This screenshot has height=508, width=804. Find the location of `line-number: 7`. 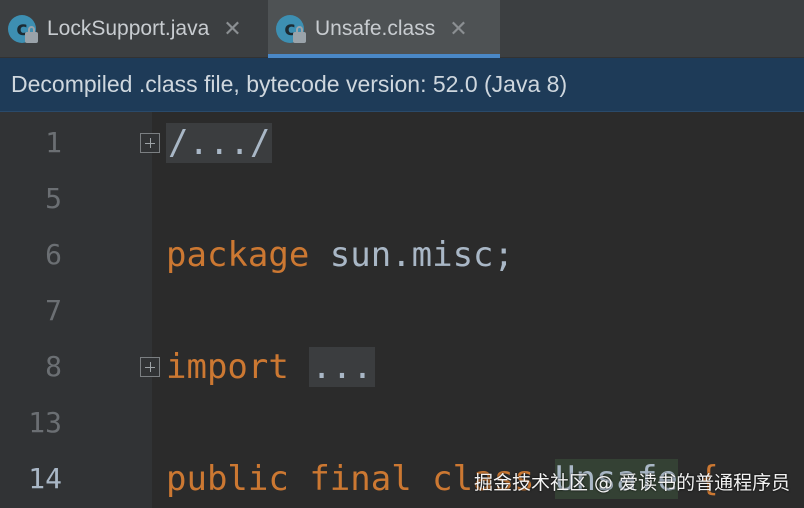

line-number: 7 is located at coordinates (53, 310).